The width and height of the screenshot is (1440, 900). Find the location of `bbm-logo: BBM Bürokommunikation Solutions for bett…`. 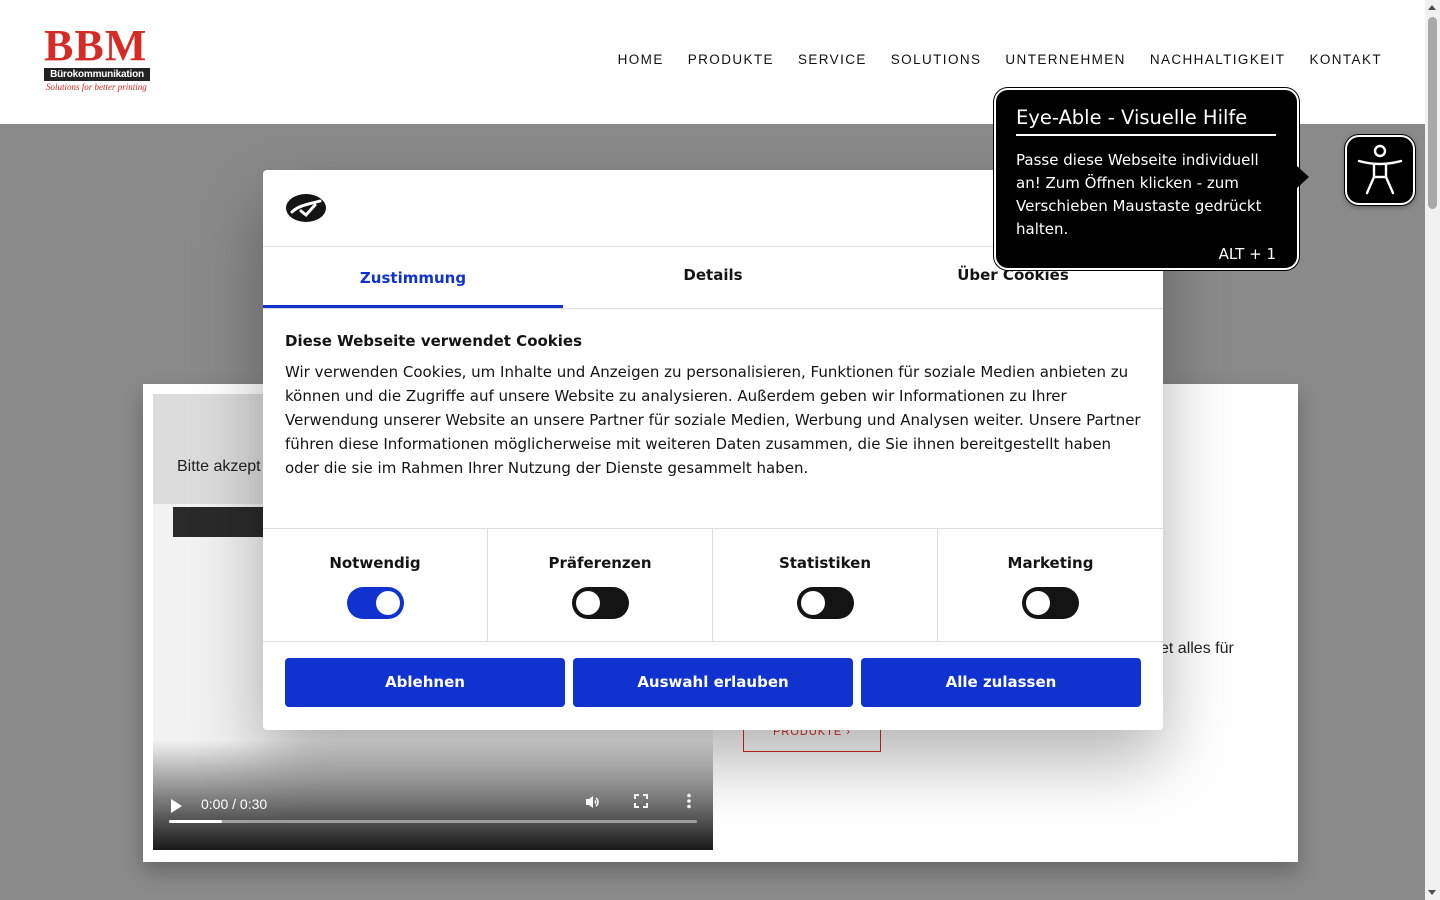

bbm-logo: BBM Bürokommunikation Solutions for bett… is located at coordinates (98, 60).